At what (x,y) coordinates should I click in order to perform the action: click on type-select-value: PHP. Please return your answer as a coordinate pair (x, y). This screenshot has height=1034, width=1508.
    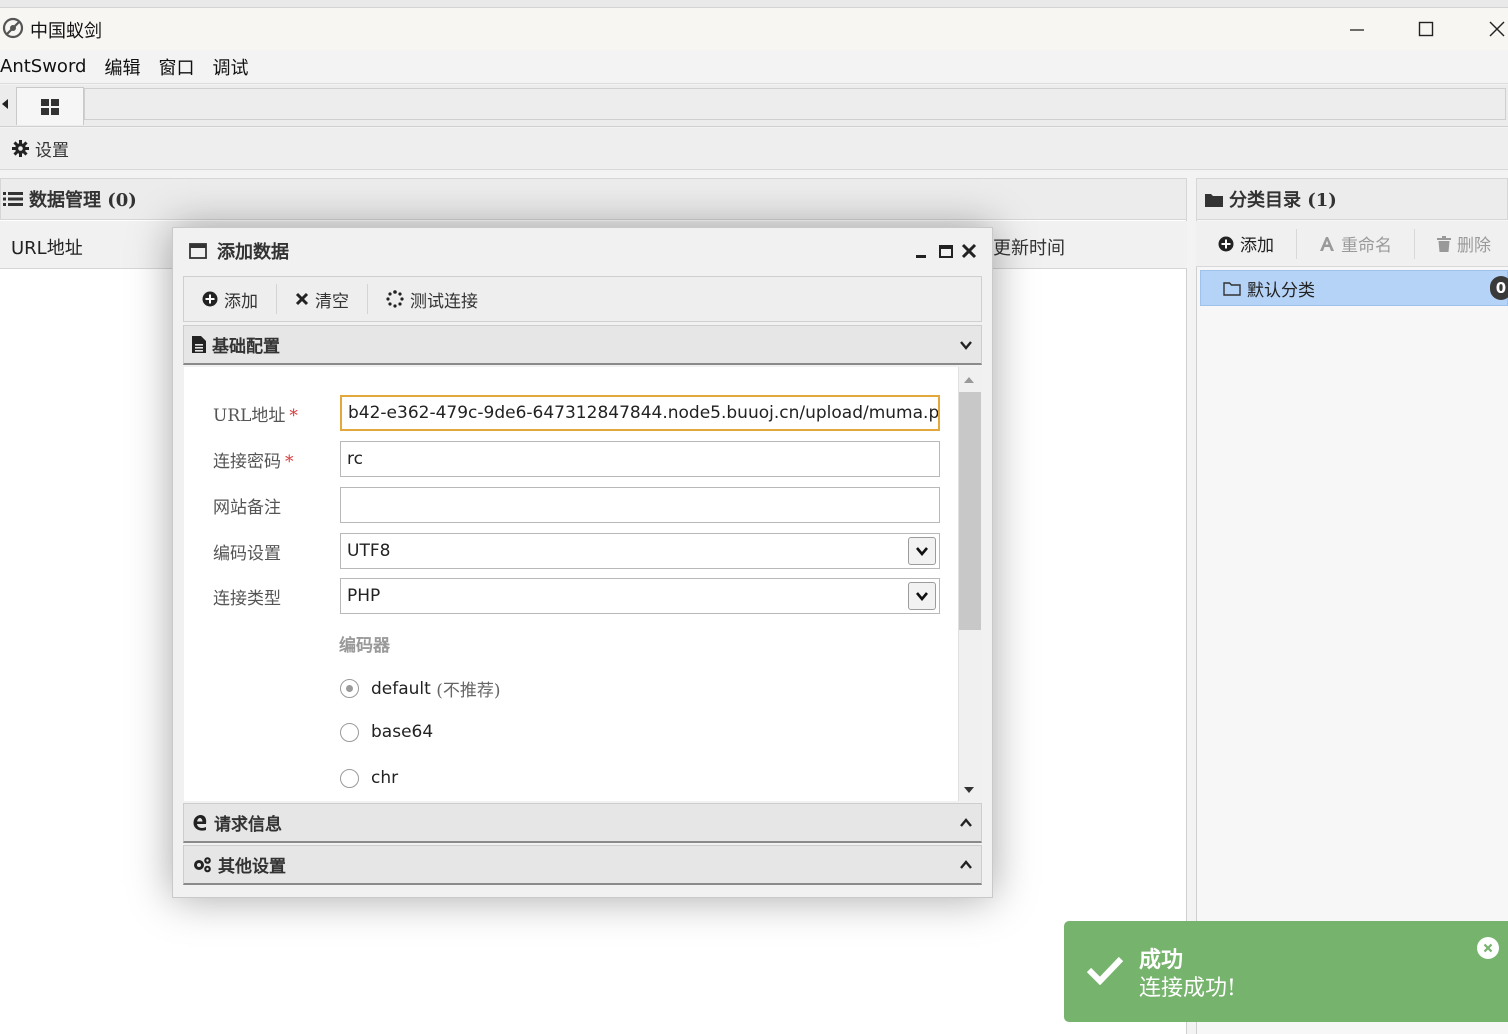
    Looking at the image, I should click on (364, 596).